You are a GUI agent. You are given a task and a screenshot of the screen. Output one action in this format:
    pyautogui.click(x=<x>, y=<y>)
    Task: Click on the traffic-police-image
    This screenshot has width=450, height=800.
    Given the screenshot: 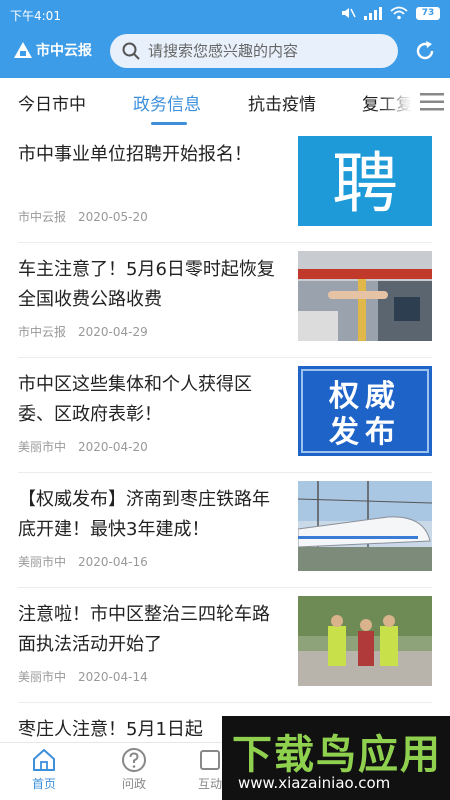 What is the action you would take?
    pyautogui.click(x=365, y=641)
    